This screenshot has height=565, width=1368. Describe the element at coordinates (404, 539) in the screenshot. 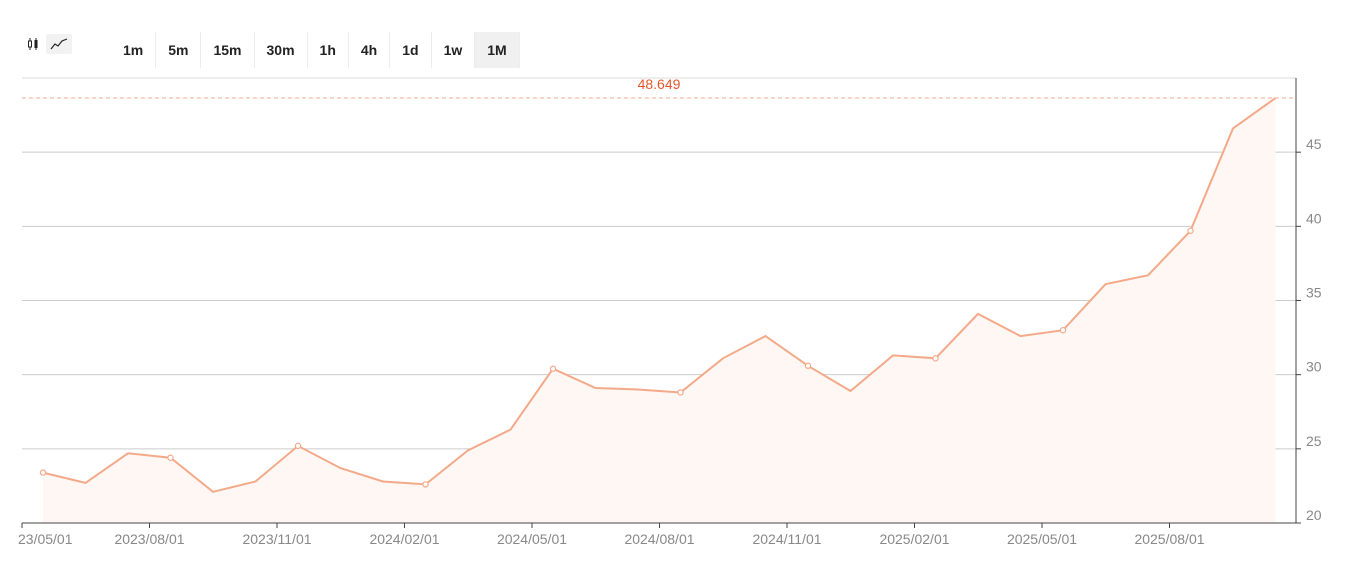

I see `x-tick-label: 2024/02/01` at that location.